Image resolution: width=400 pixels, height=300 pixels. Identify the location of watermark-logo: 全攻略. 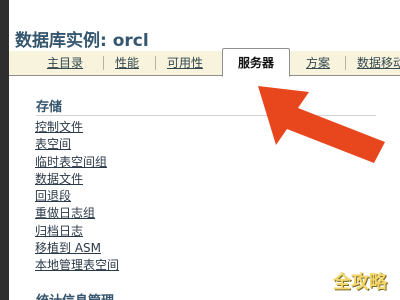
(360, 282).